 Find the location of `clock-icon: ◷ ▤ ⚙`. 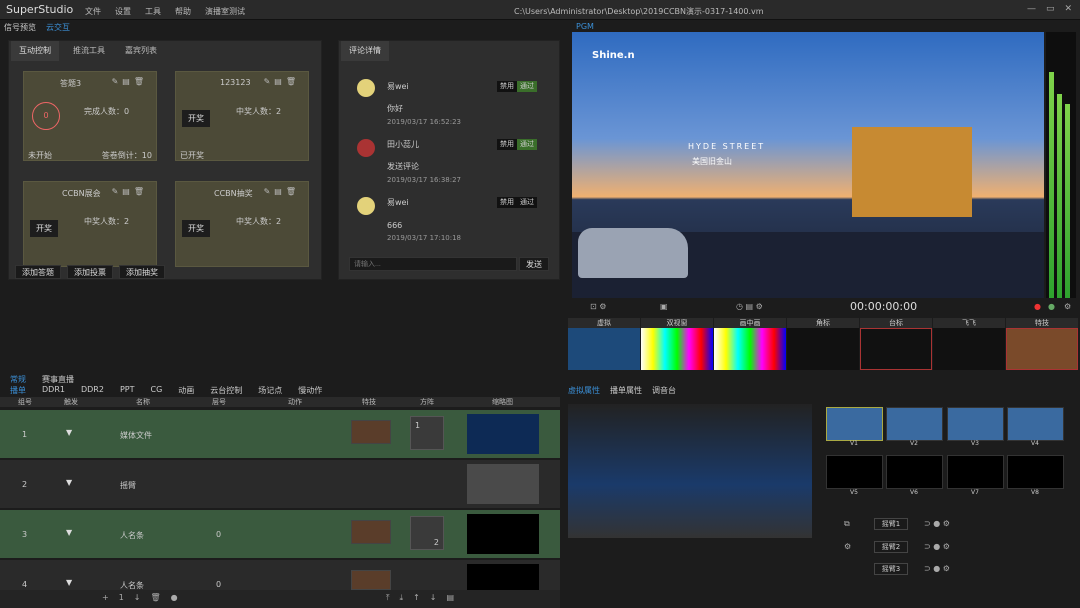

clock-icon: ◷ ▤ ⚙ is located at coordinates (749, 306).